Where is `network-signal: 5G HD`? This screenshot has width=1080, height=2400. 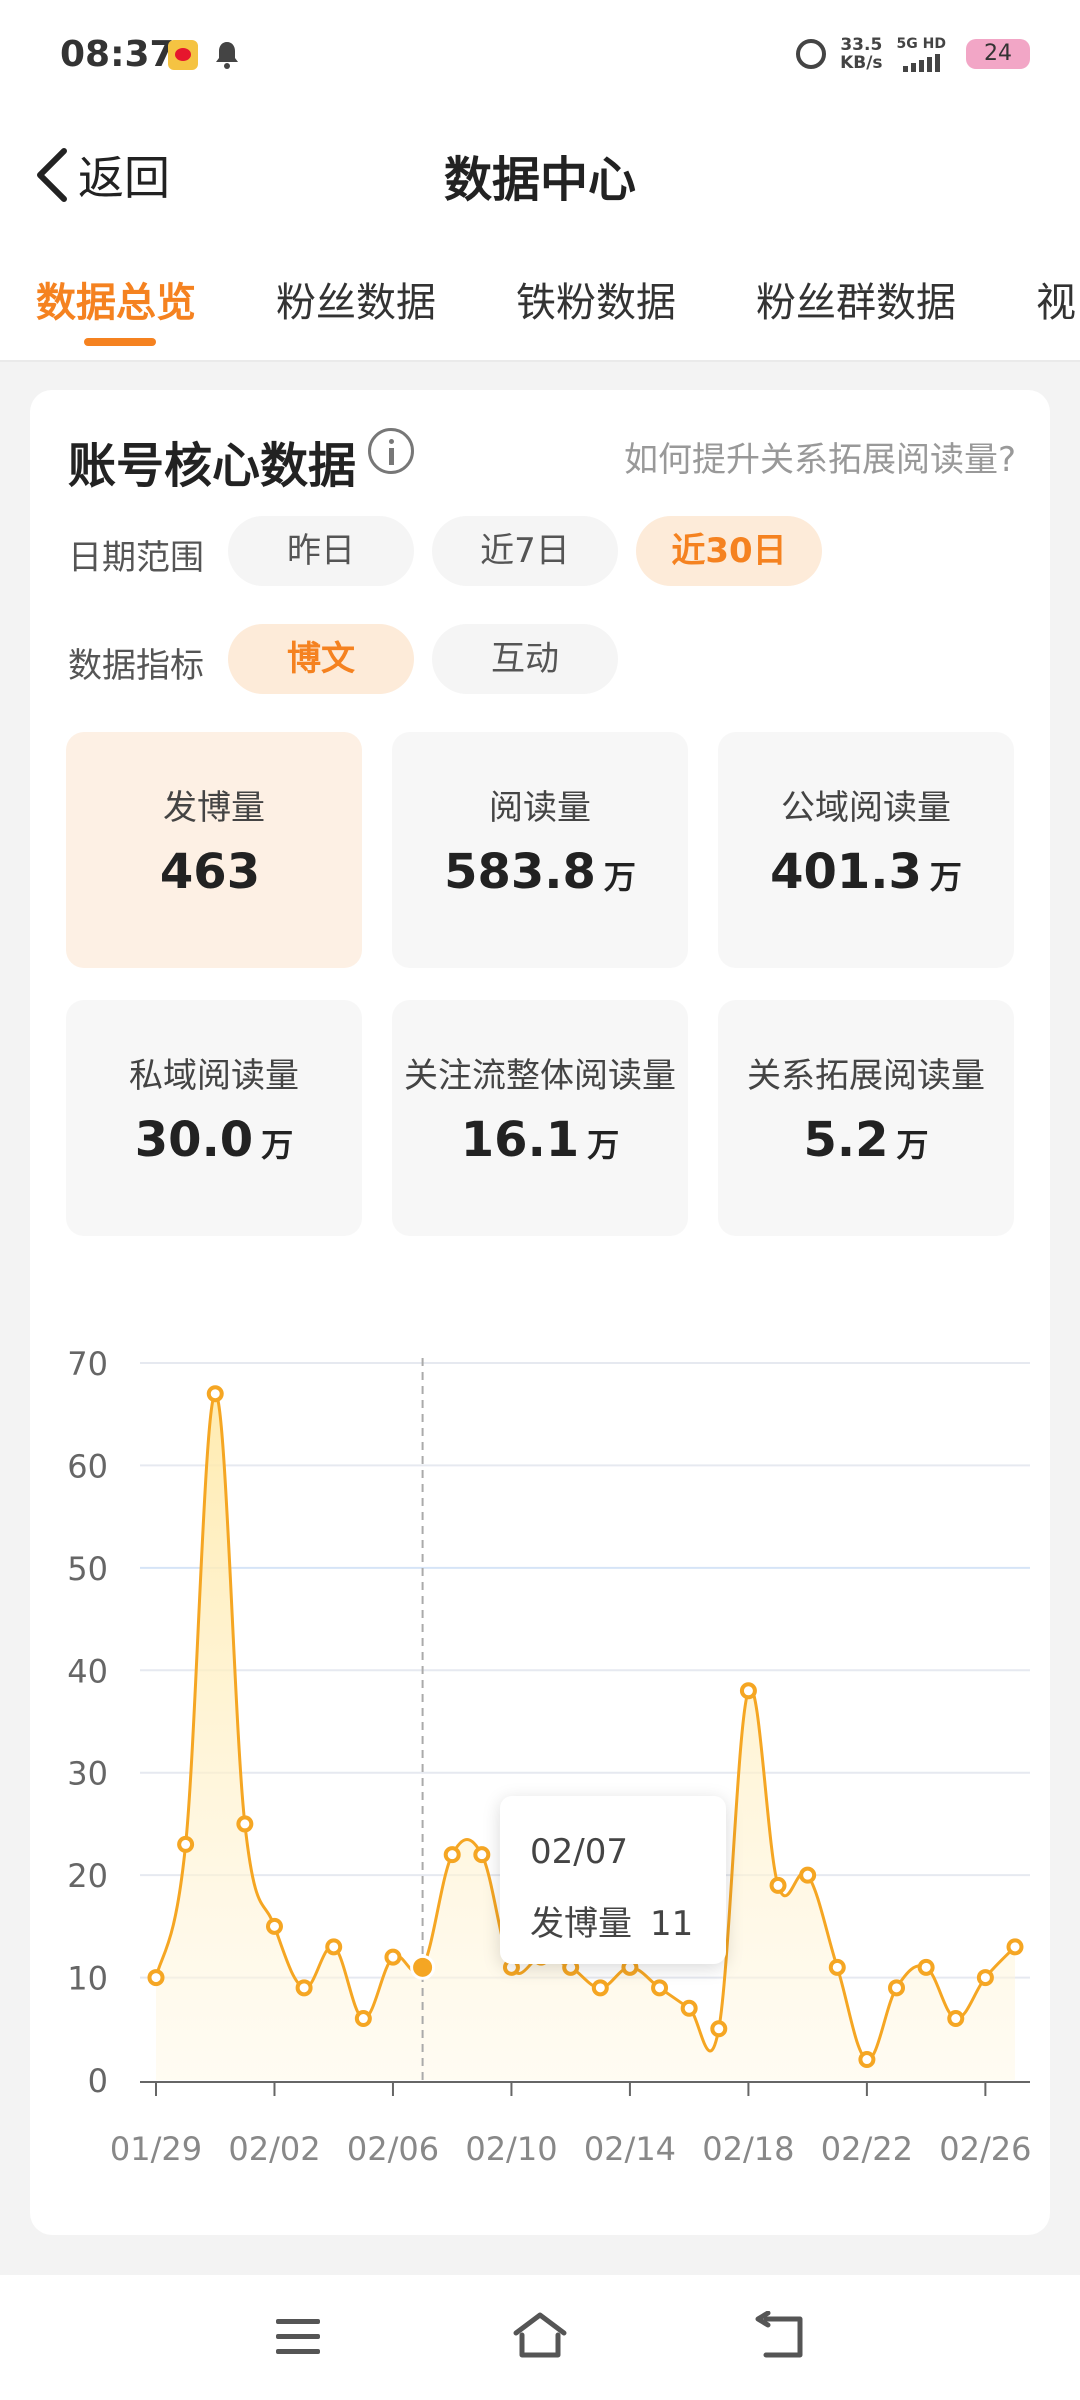
network-signal: 5G HD is located at coordinates (921, 54).